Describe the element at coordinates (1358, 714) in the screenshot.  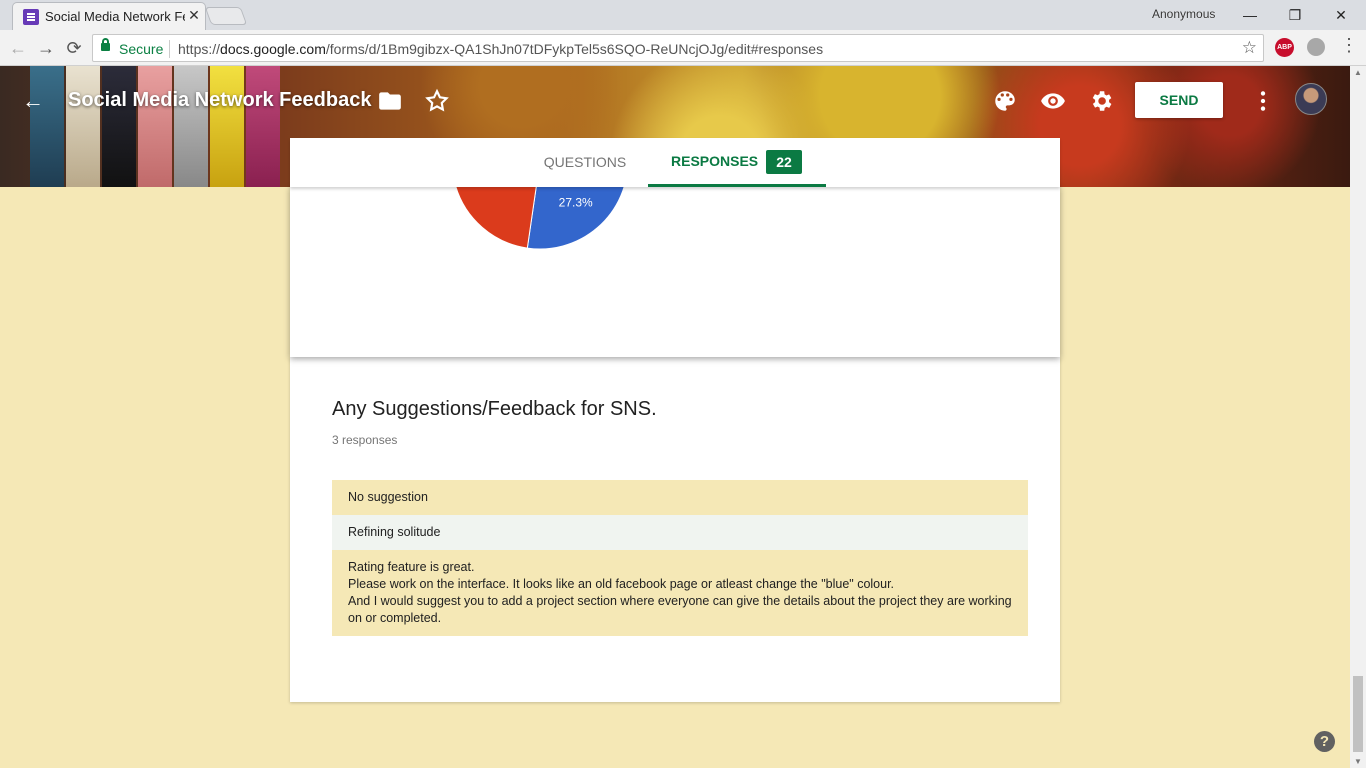
I see `scroll-thumb` at that location.